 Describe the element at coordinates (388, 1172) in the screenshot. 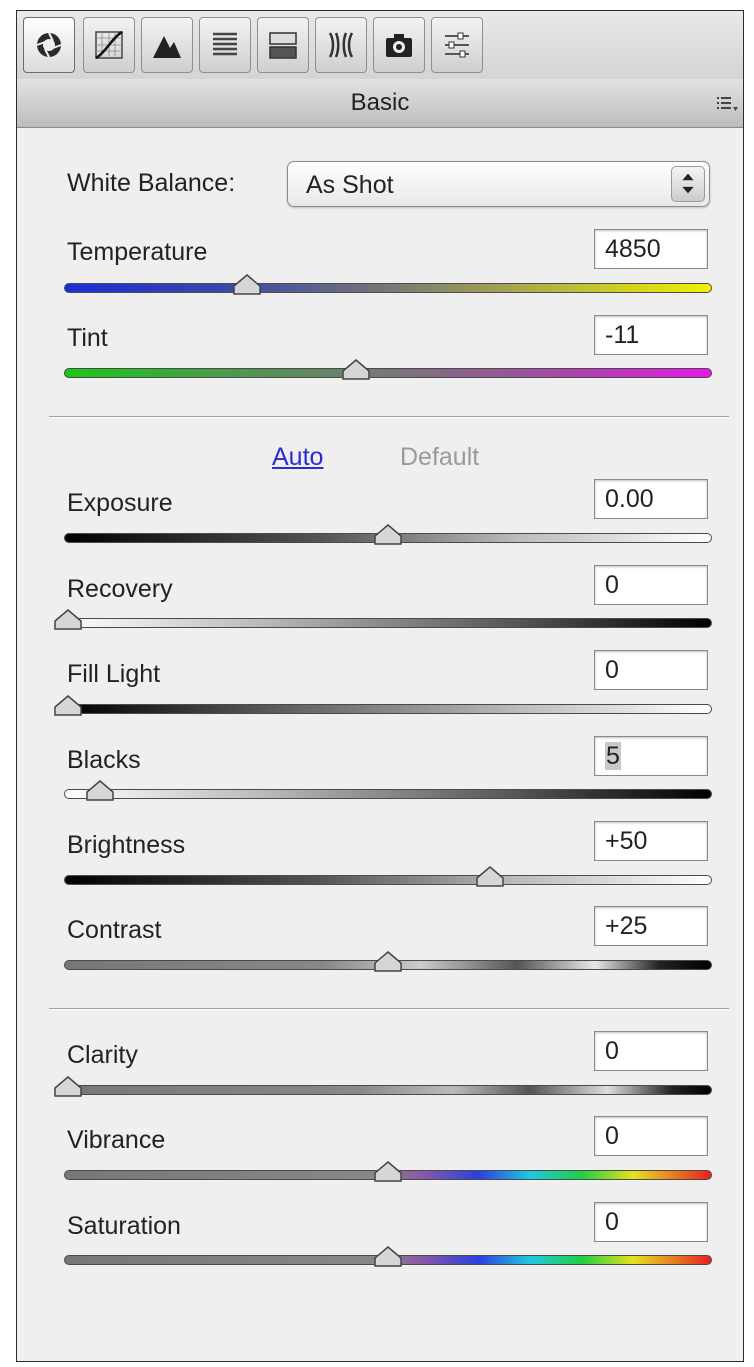

I see `vibrance-slider-thumb` at that location.